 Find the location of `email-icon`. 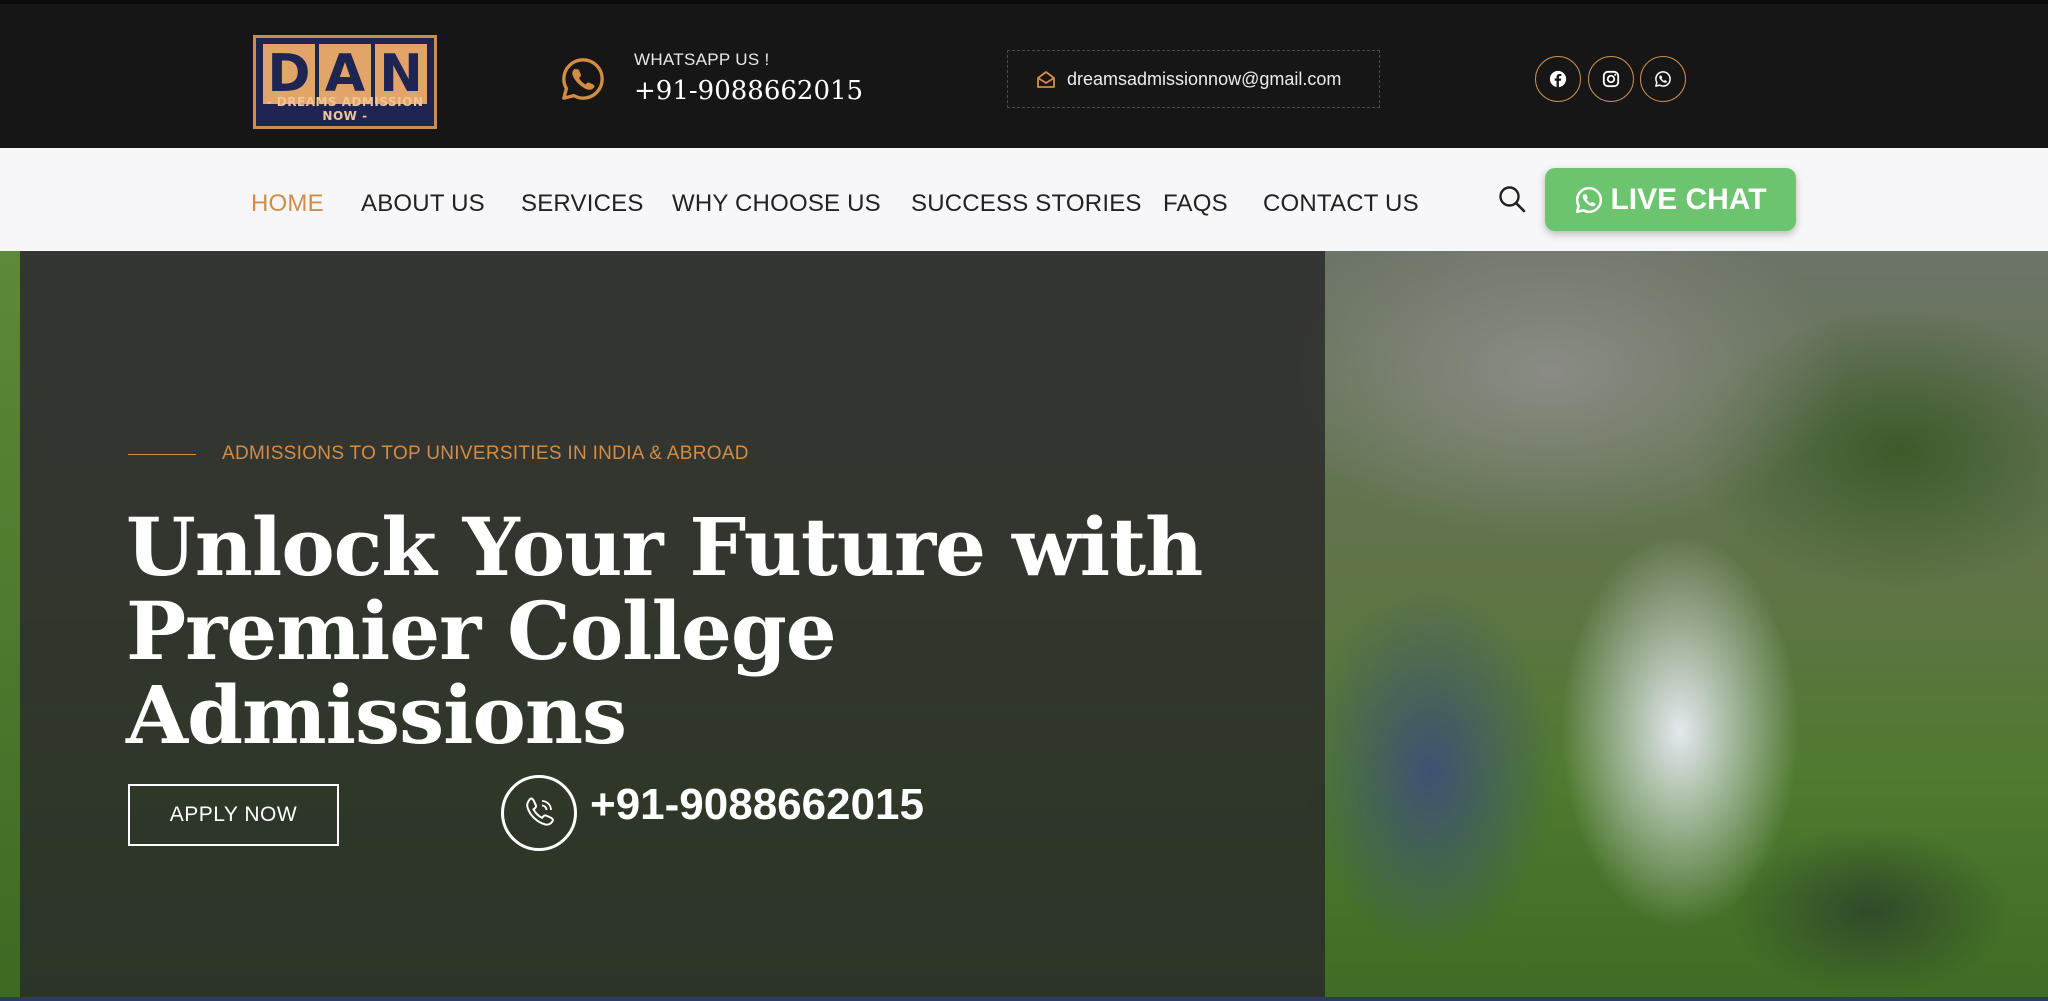

email-icon is located at coordinates (1046, 79).